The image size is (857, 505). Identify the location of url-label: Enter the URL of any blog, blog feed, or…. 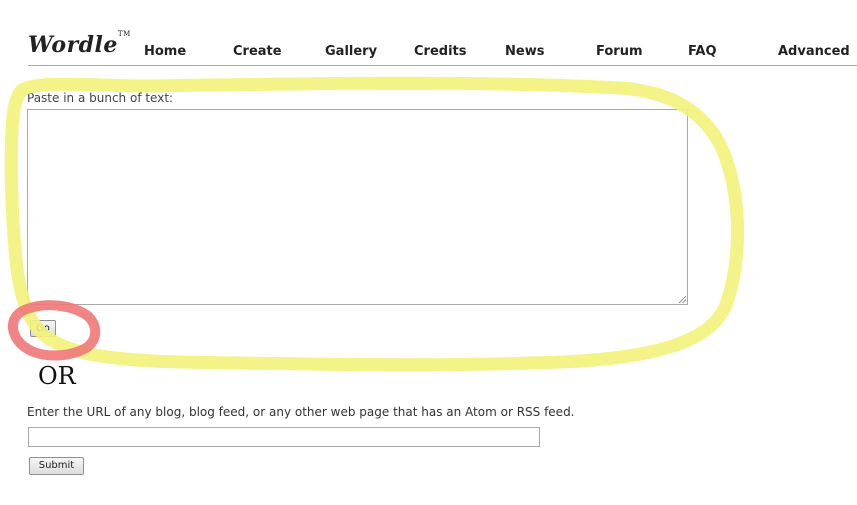
(301, 412).